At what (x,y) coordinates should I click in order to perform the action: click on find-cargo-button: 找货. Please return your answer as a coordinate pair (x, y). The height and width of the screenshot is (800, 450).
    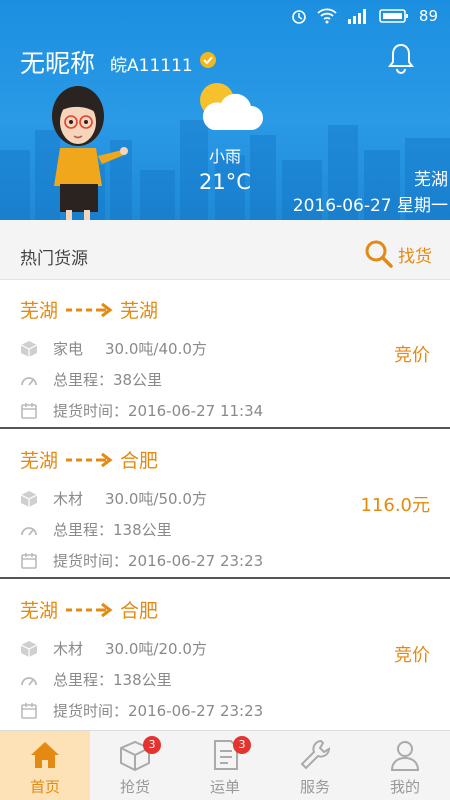
    Looking at the image, I should click on (398, 254).